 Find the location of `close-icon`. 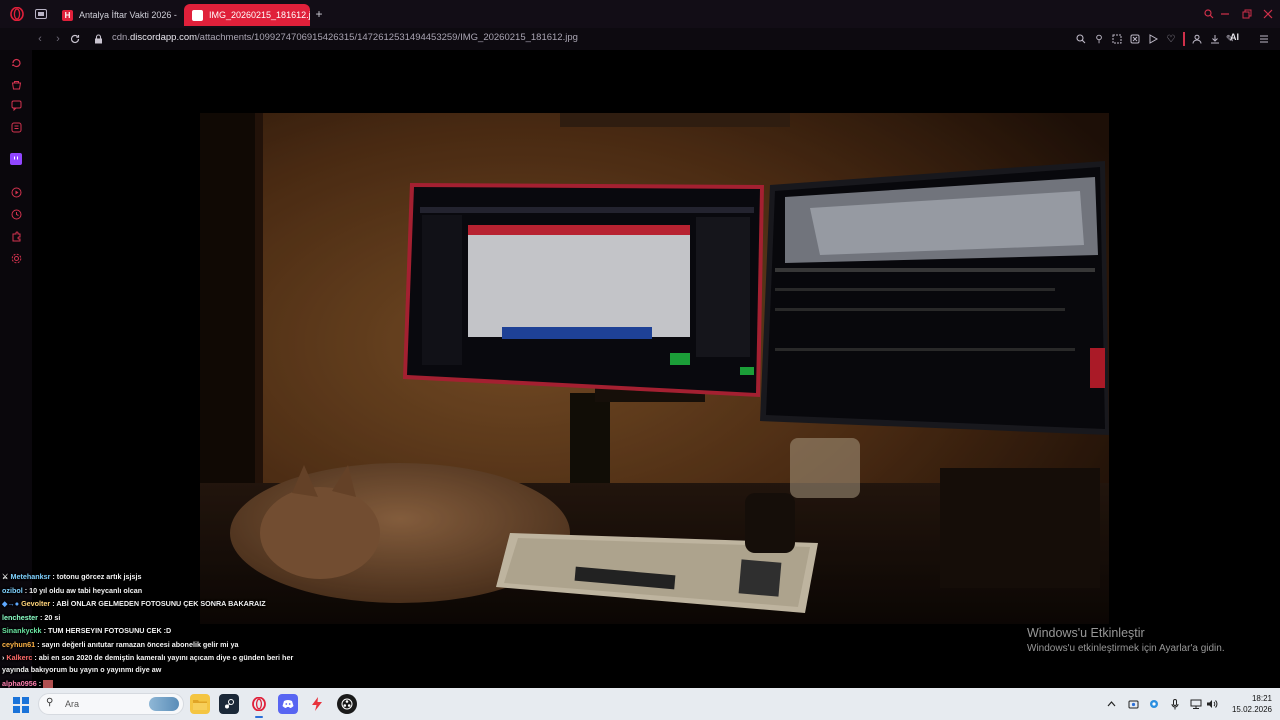

close-icon is located at coordinates (1268, 14).